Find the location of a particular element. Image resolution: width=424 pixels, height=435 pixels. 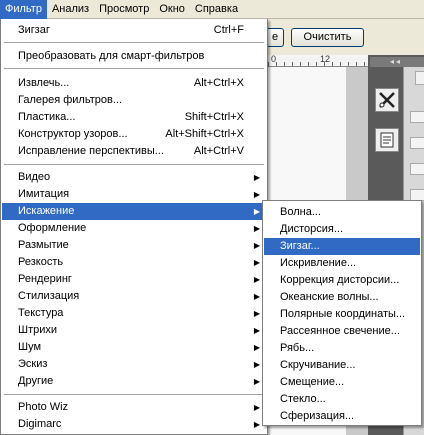

menu-item-label: Оформление is located at coordinates (52, 228).